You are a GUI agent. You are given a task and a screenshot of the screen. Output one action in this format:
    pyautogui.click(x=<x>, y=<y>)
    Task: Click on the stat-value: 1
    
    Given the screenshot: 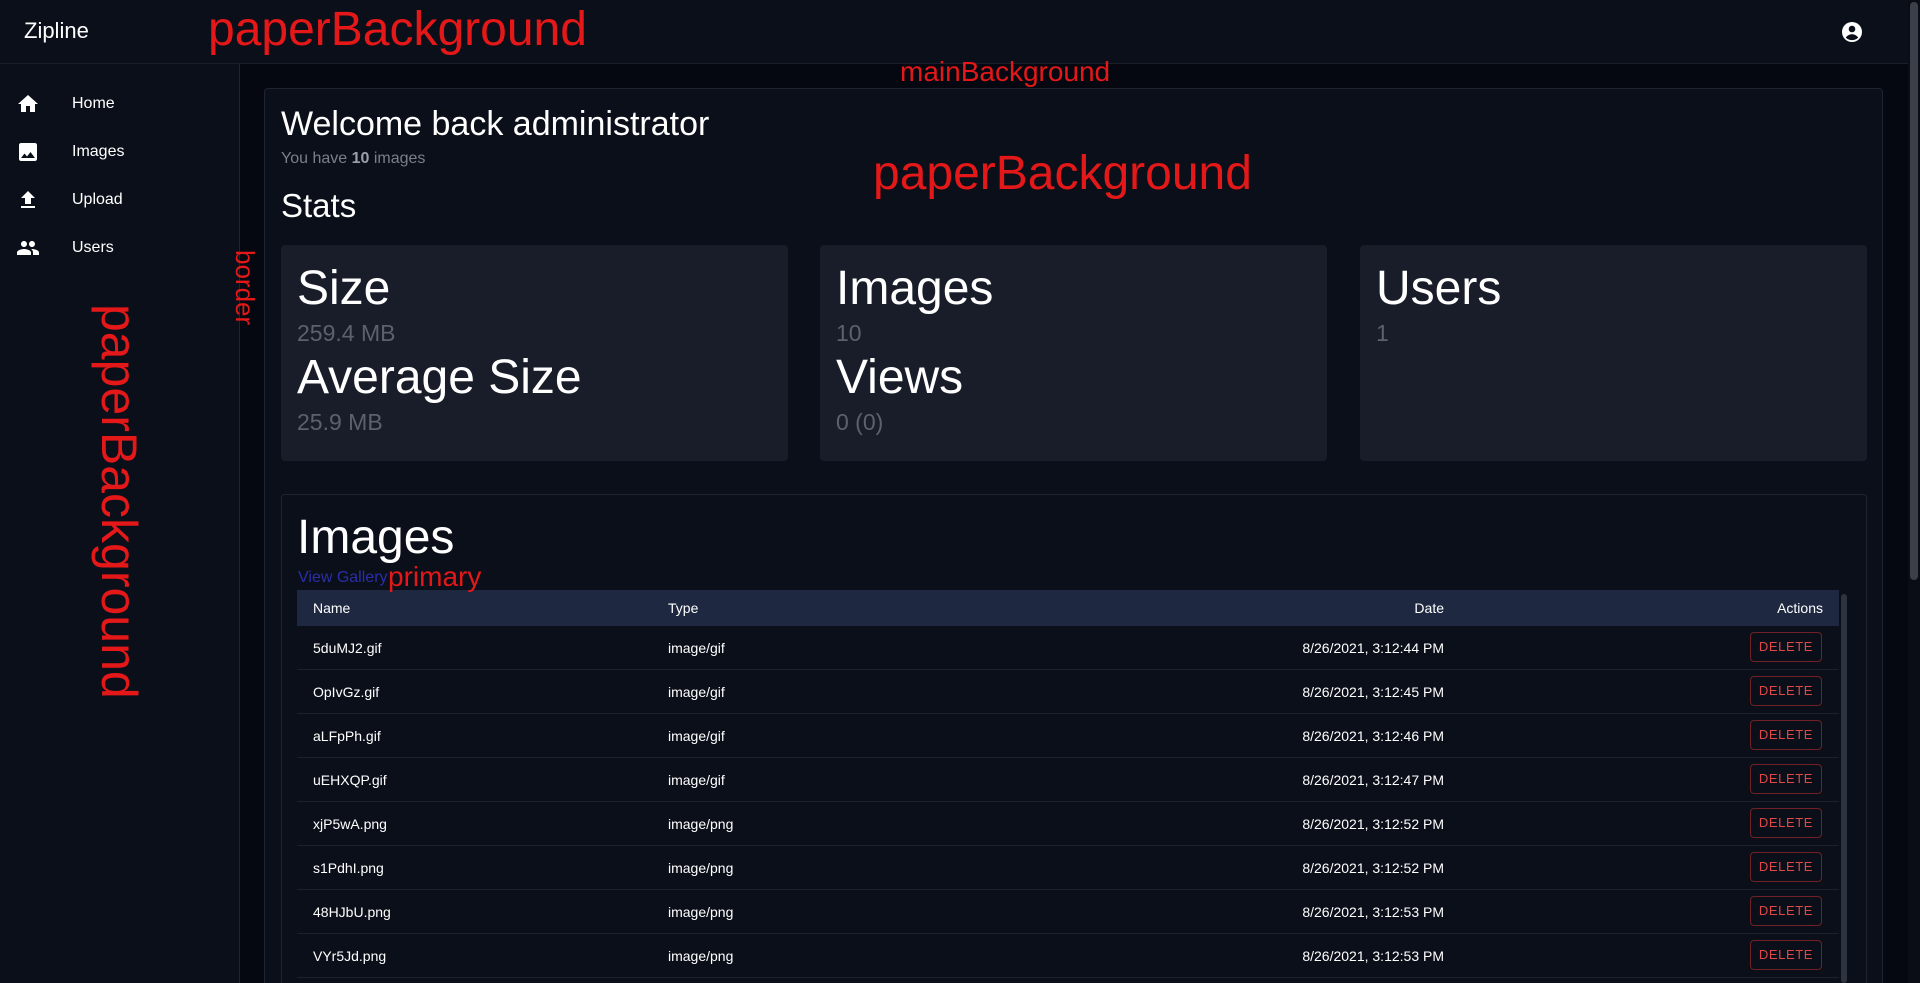 What is the action you would take?
    pyautogui.click(x=1382, y=333)
    